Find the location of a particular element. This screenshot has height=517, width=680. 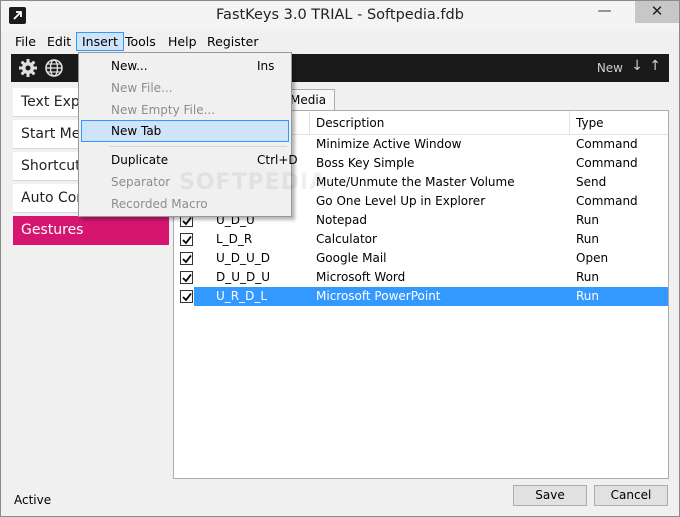

table-row: L_D_R Calculator Run is located at coordinates (421, 239).